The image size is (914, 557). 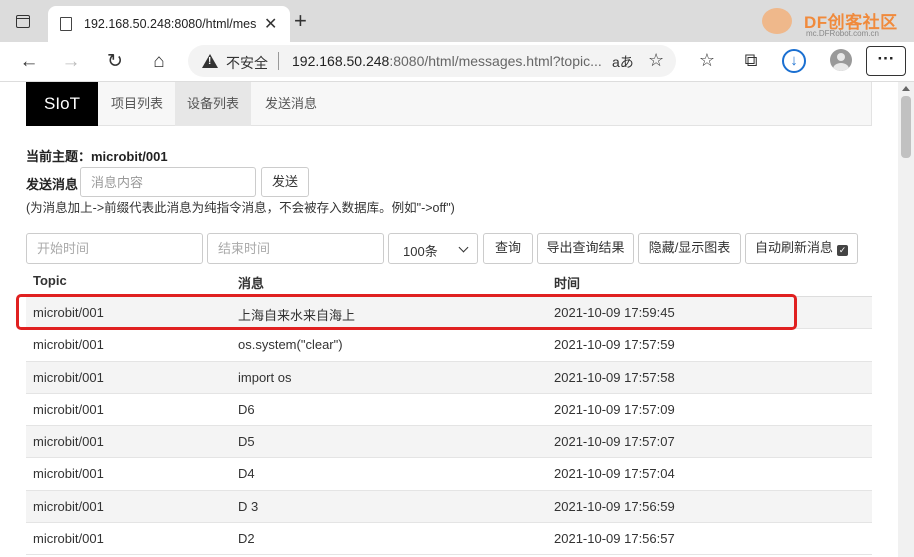 What do you see at coordinates (341, 61) in the screenshot?
I see `url-host: 192.168.50.248` at bounding box center [341, 61].